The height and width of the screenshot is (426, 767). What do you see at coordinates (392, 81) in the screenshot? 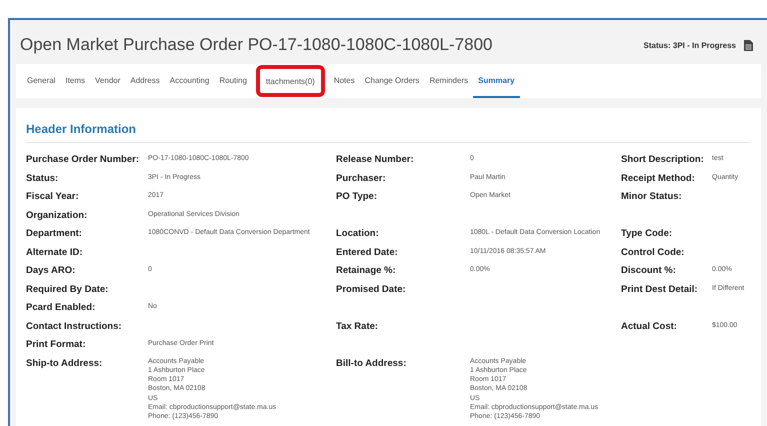
I see `tab: Change Orders` at bounding box center [392, 81].